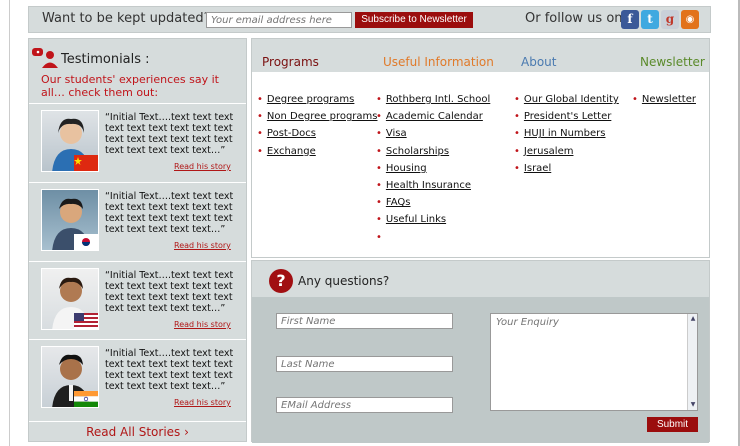 This screenshot has height=446, width=740. Describe the element at coordinates (291, 151) in the screenshot. I see `menu-link-label: Exchange` at that location.